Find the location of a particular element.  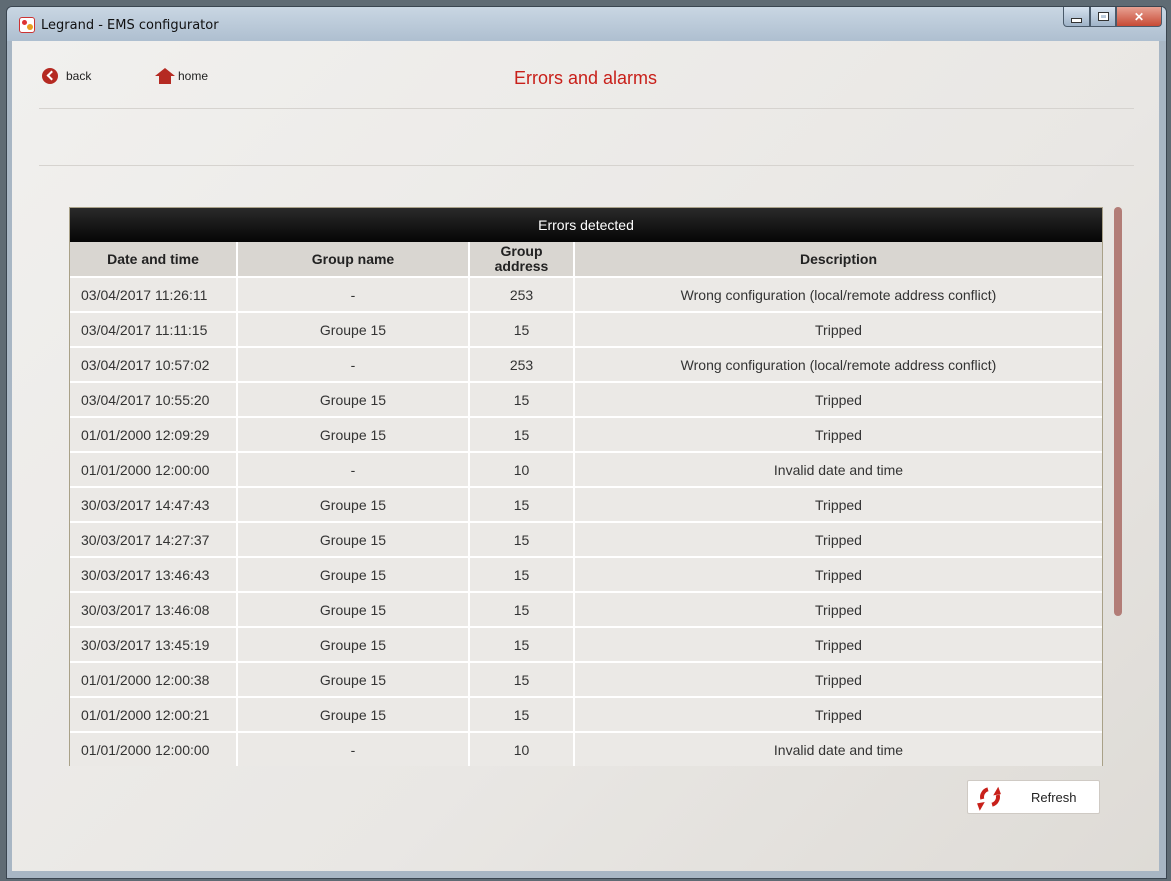

header-divider is located at coordinates (586, 108).